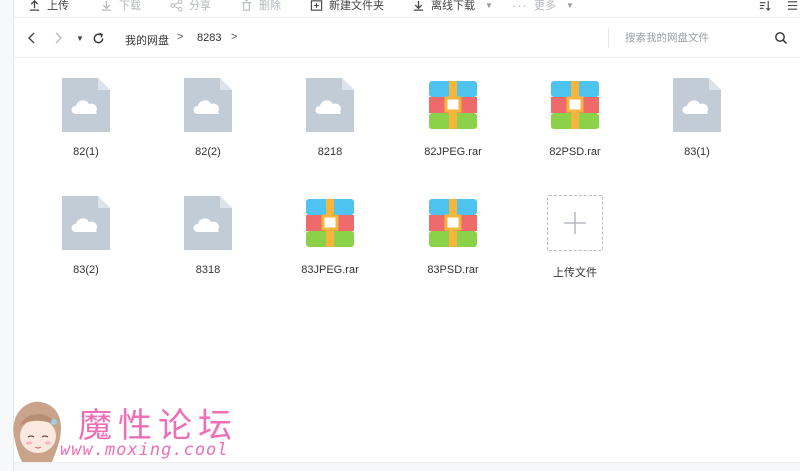  What do you see at coordinates (58, 6) in the screenshot?
I see `upload-label: 上传` at bounding box center [58, 6].